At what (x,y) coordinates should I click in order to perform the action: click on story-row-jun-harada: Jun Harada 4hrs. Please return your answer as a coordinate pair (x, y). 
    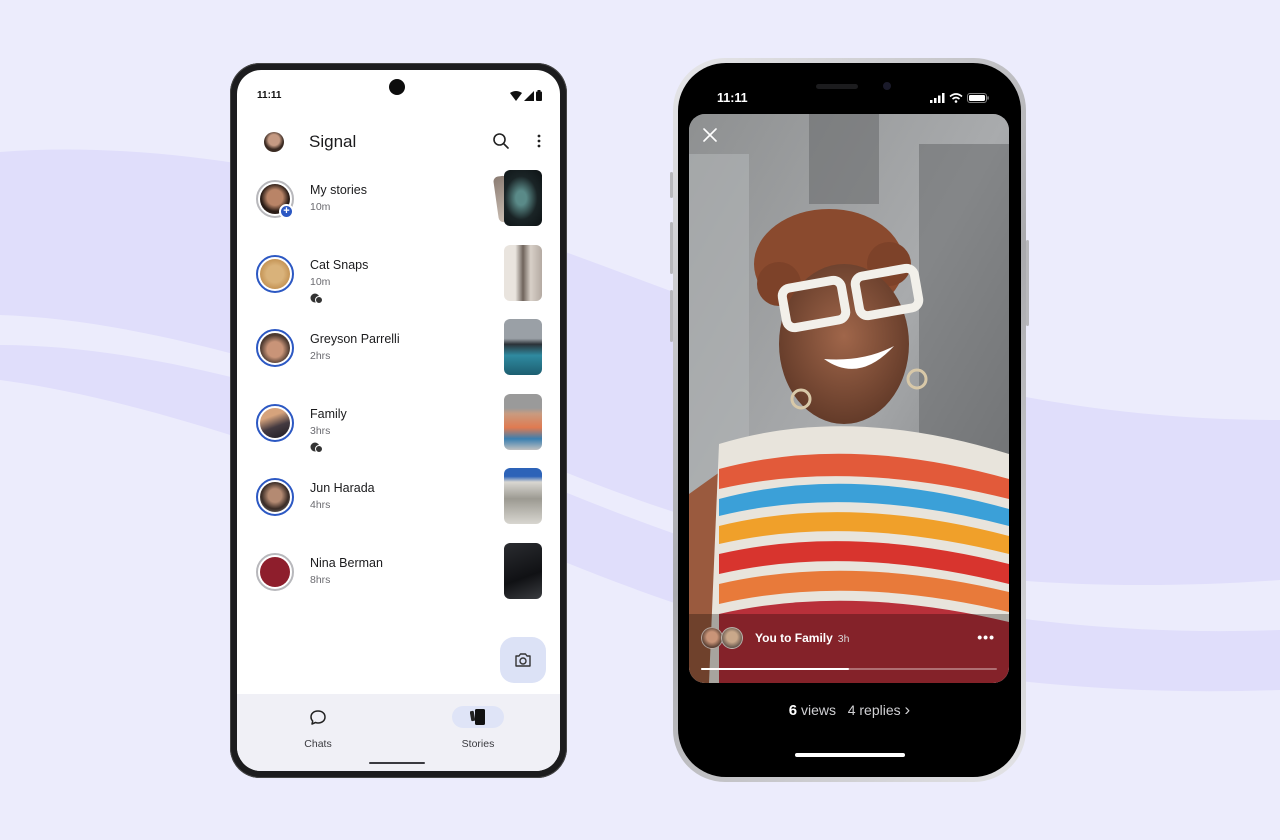
    Looking at the image, I should click on (398, 505).